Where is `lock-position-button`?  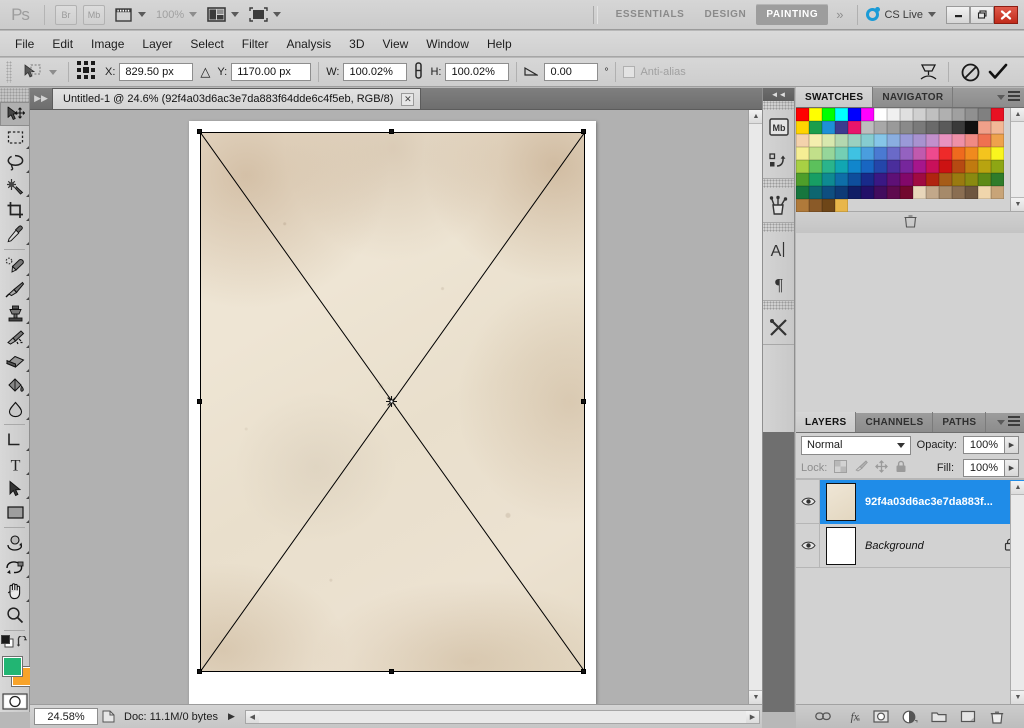 lock-position-button is located at coordinates (882, 467).